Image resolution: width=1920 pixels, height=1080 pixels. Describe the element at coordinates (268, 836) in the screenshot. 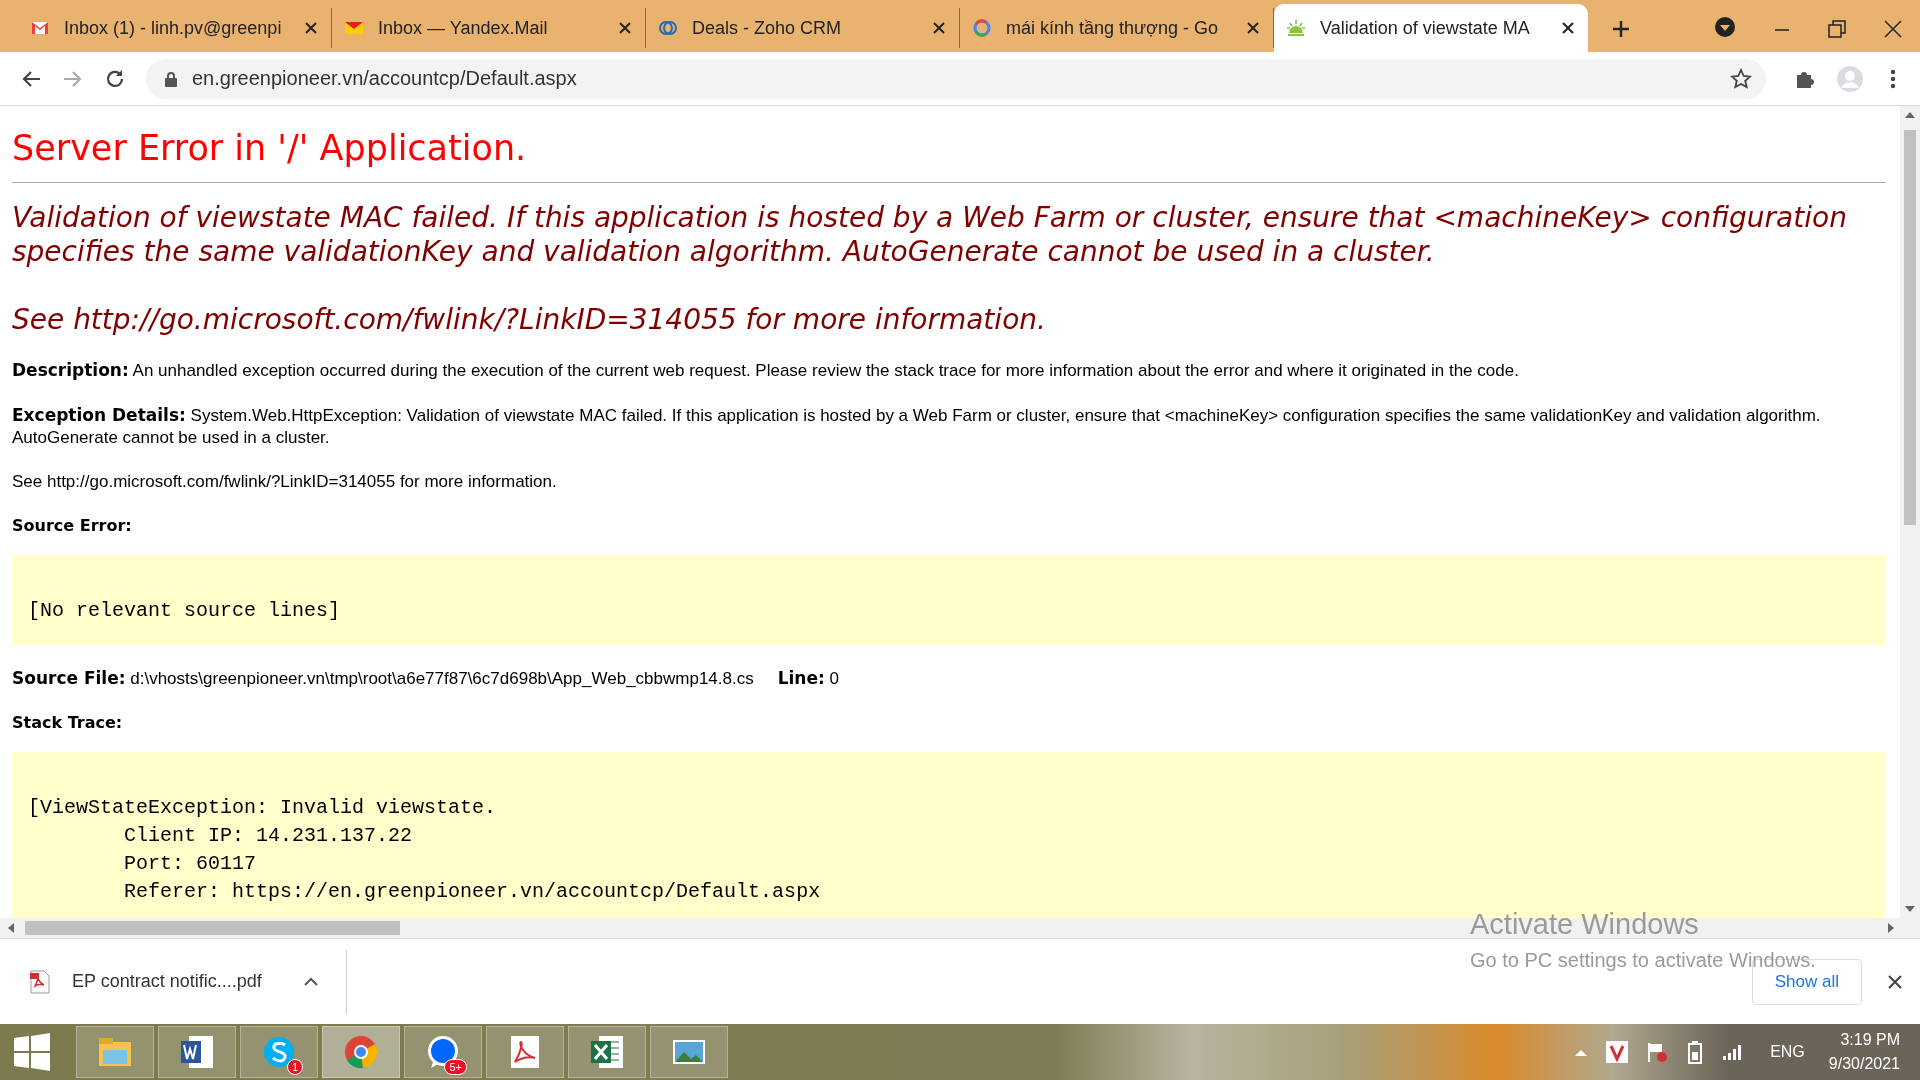

I see `code-line: Client IP: 14.231.137.22` at that location.